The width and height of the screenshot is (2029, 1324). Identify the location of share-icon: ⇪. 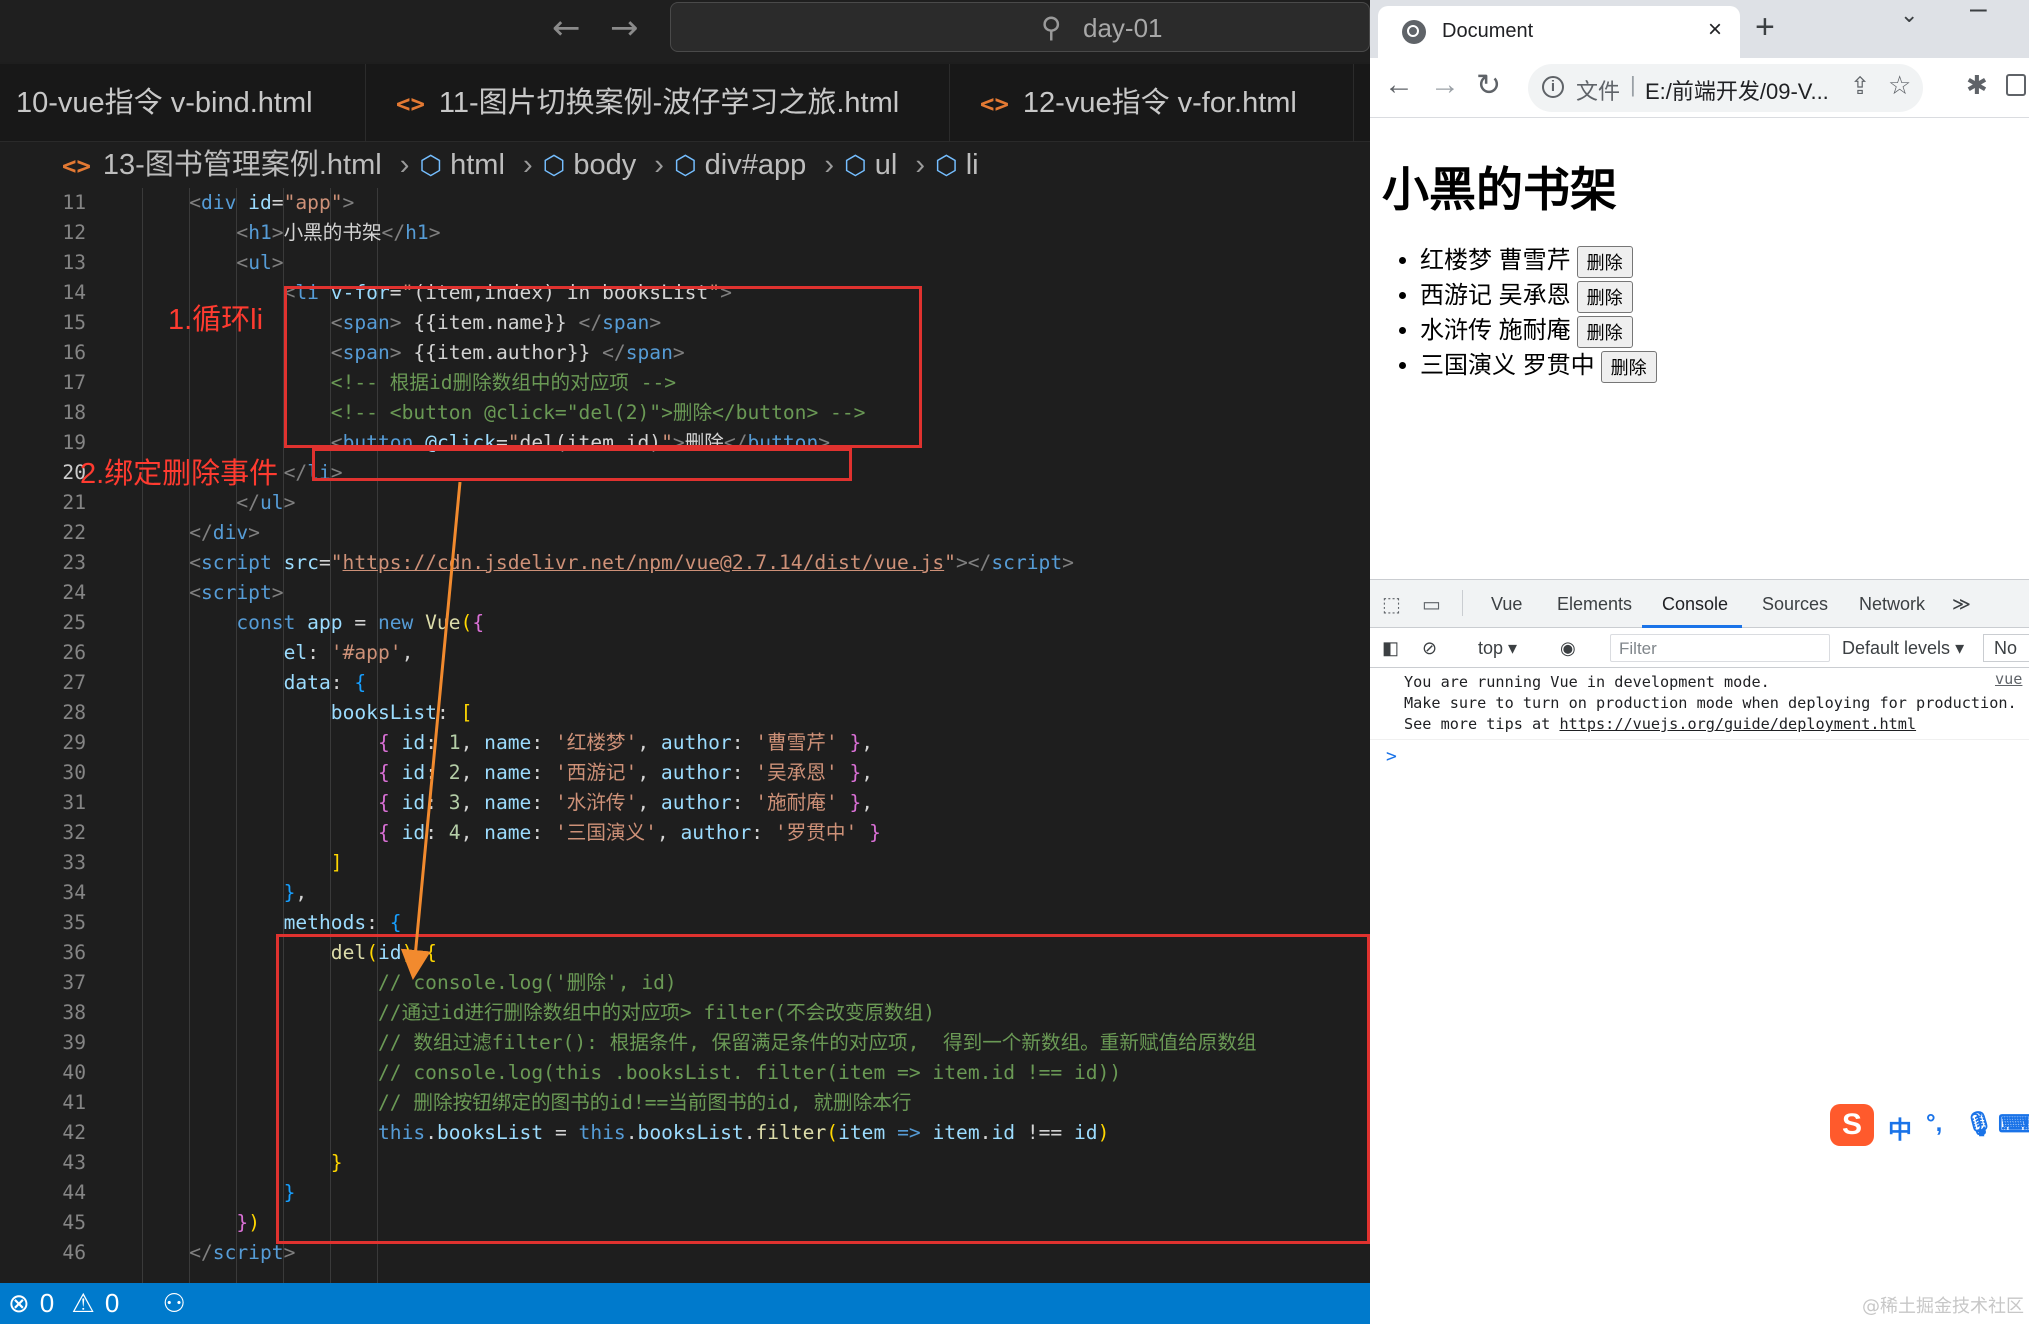
(1860, 86).